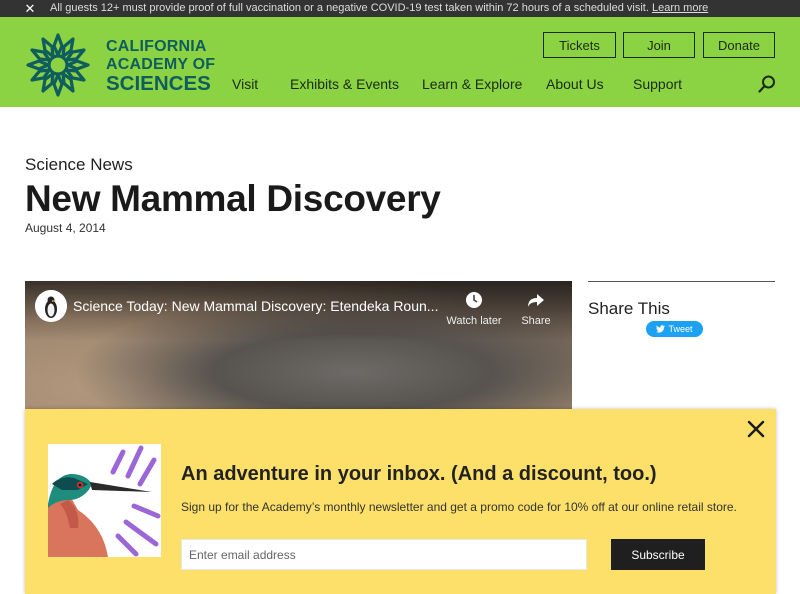 This screenshot has height=594, width=800. Describe the element at coordinates (536, 309) in the screenshot. I see `video-share-button: Share` at that location.